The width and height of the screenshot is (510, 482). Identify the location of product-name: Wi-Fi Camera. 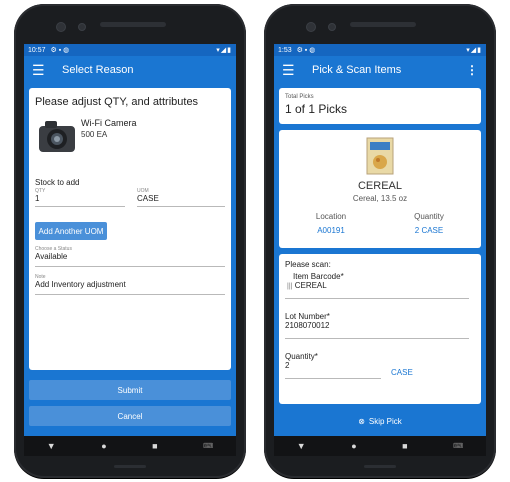
(109, 123).